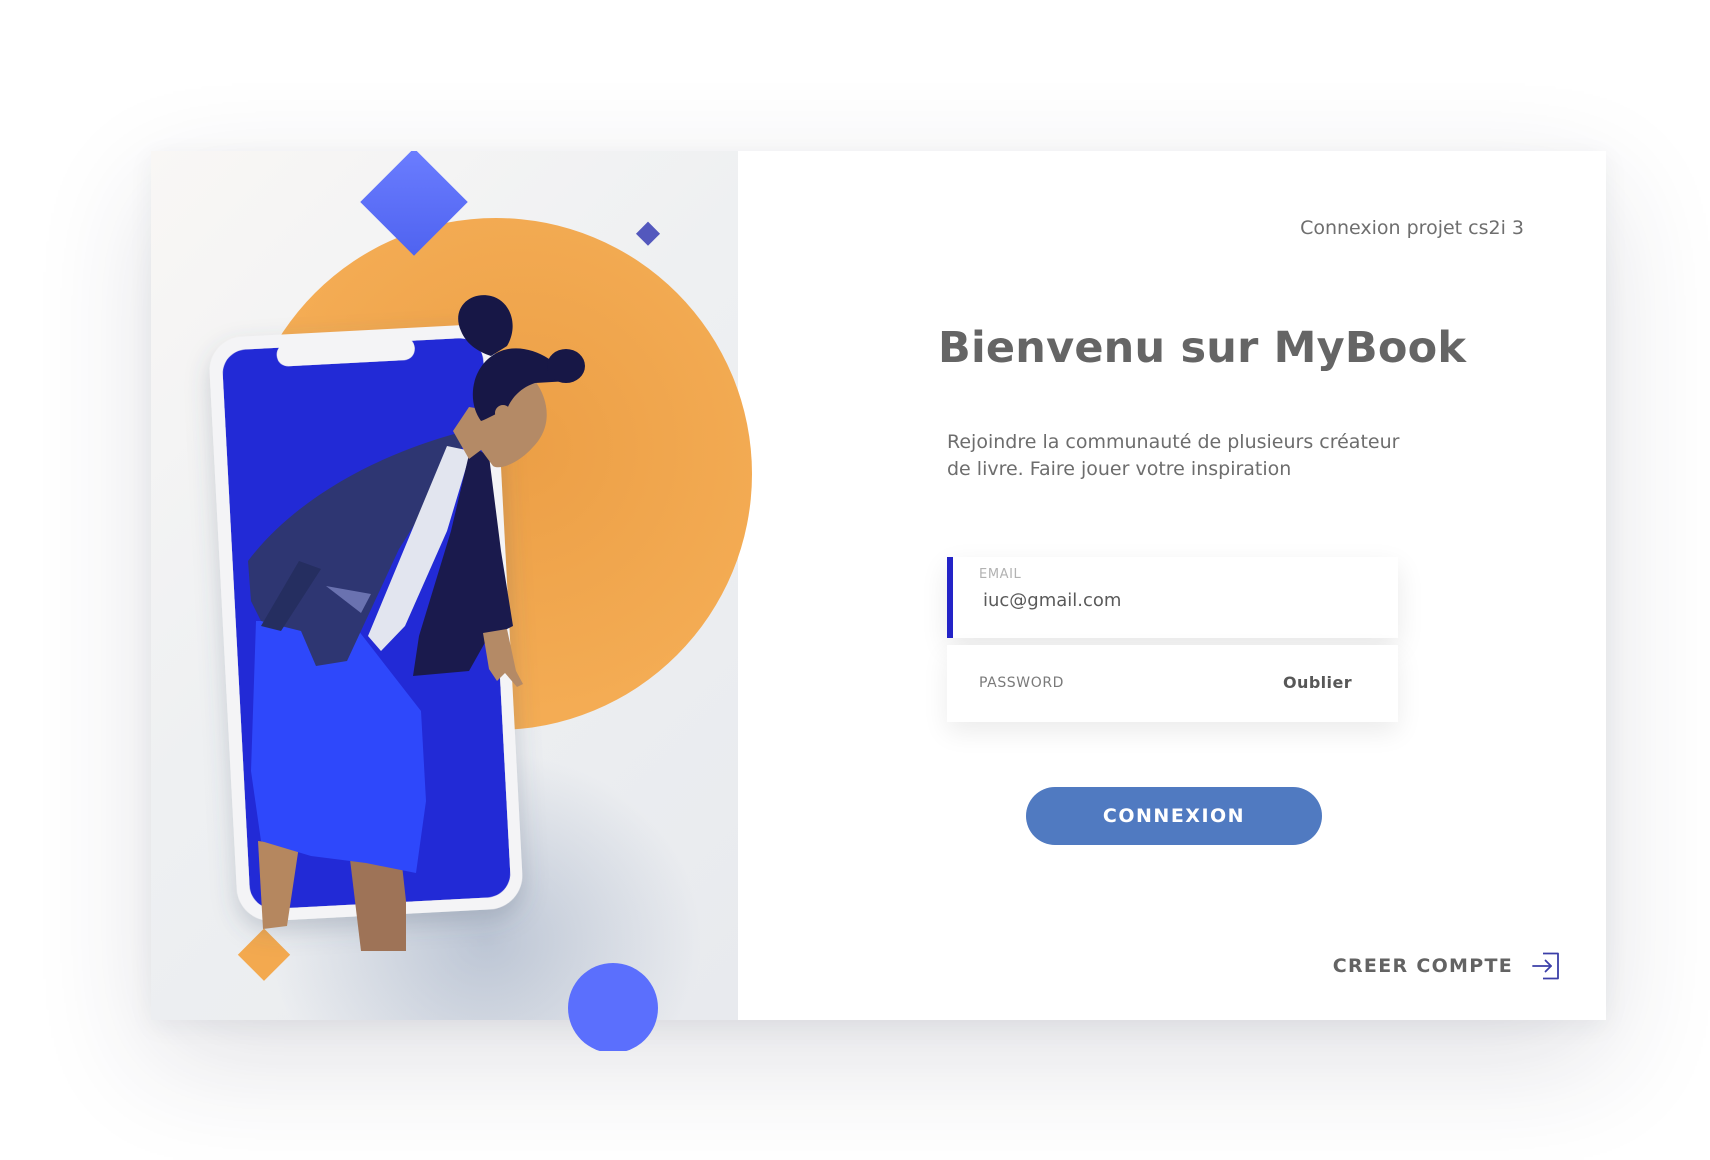 The image size is (1710, 1160). I want to click on email-input, so click(1173, 600).